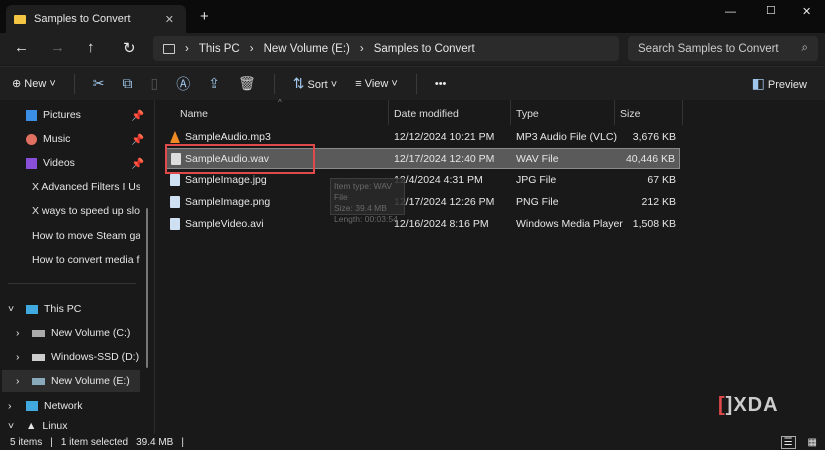  Describe the element at coordinates (194, 114) in the screenshot. I see `column-header-name: Name` at that location.